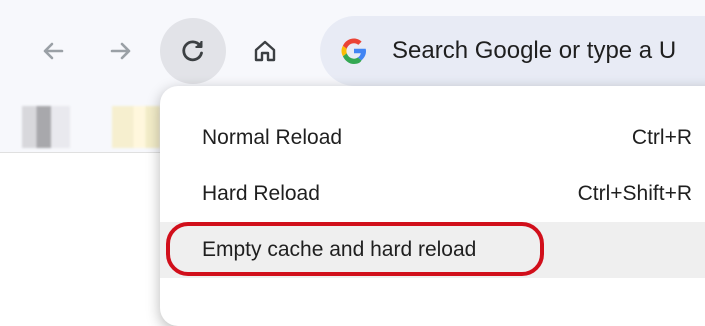 This screenshot has height=326, width=705. I want to click on back-arrow-icon, so click(53, 51).